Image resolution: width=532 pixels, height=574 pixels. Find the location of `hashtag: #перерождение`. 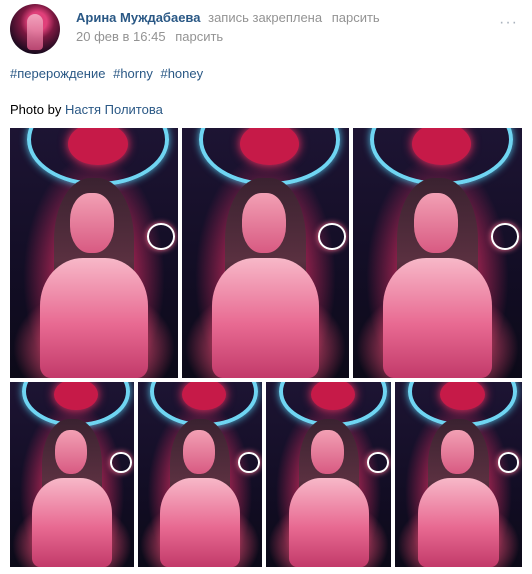

hashtag: #перерождение is located at coordinates (57, 73).